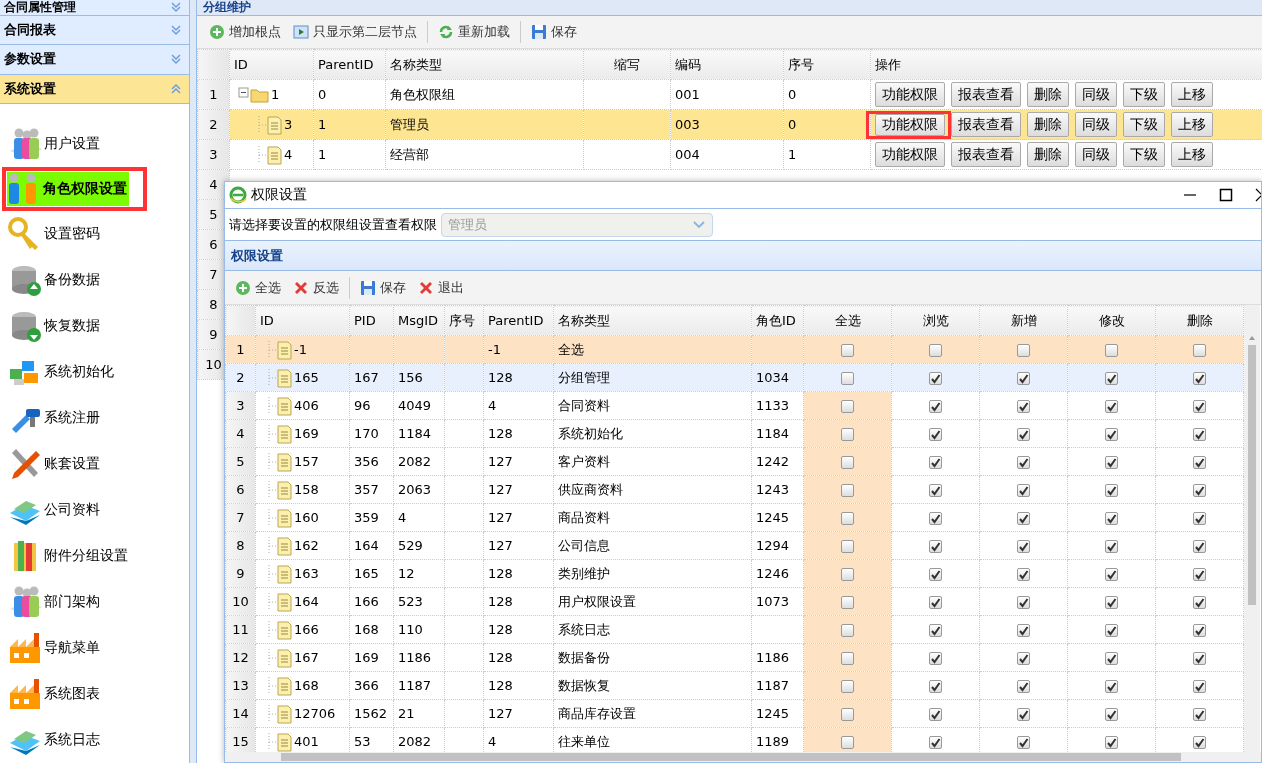 Image resolution: width=1262 pixels, height=763 pixels. What do you see at coordinates (66, 556) in the screenshot?
I see `sidebar-item: 附件分组设置` at bounding box center [66, 556].